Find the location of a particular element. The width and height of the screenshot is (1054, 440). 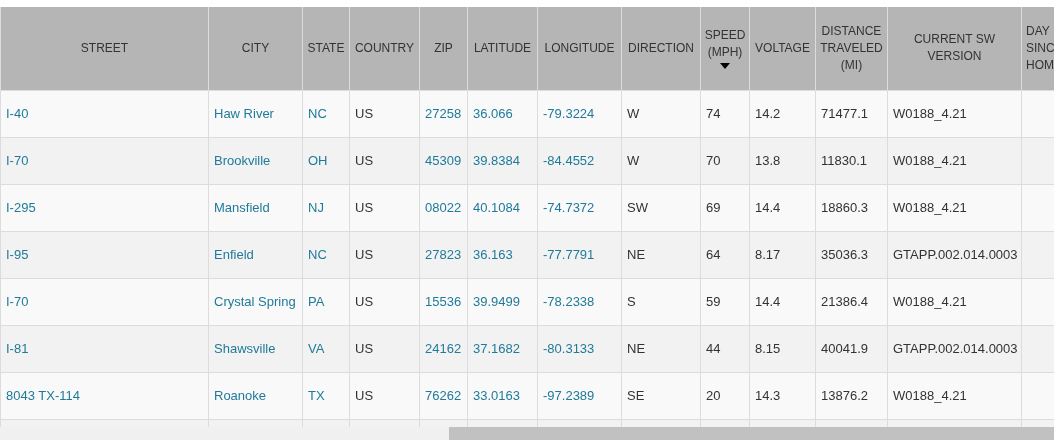

horizontal-scrollbar is located at coordinates (527, 433).